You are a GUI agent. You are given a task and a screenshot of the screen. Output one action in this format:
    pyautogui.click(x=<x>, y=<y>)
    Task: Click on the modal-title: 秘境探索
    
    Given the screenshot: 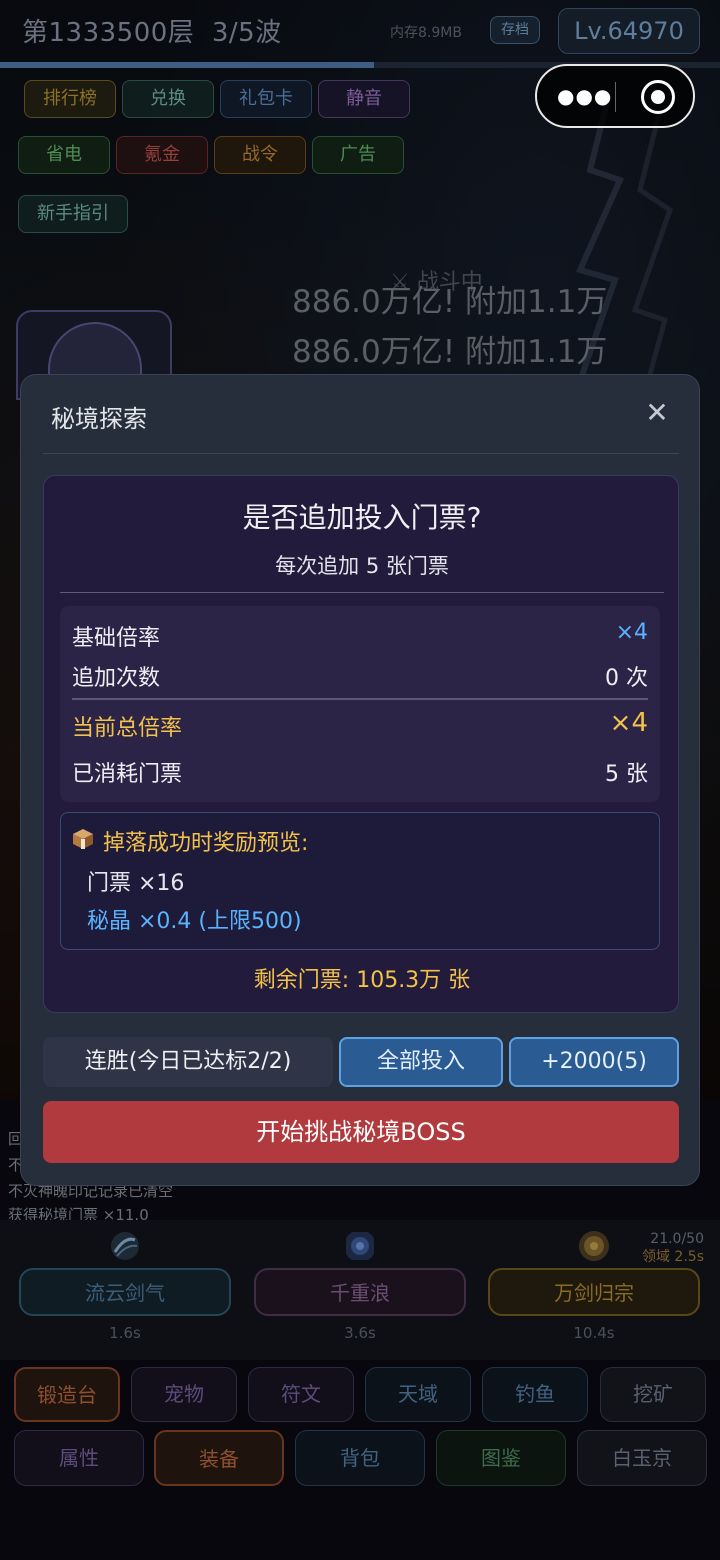 What is the action you would take?
    pyautogui.click(x=99, y=419)
    